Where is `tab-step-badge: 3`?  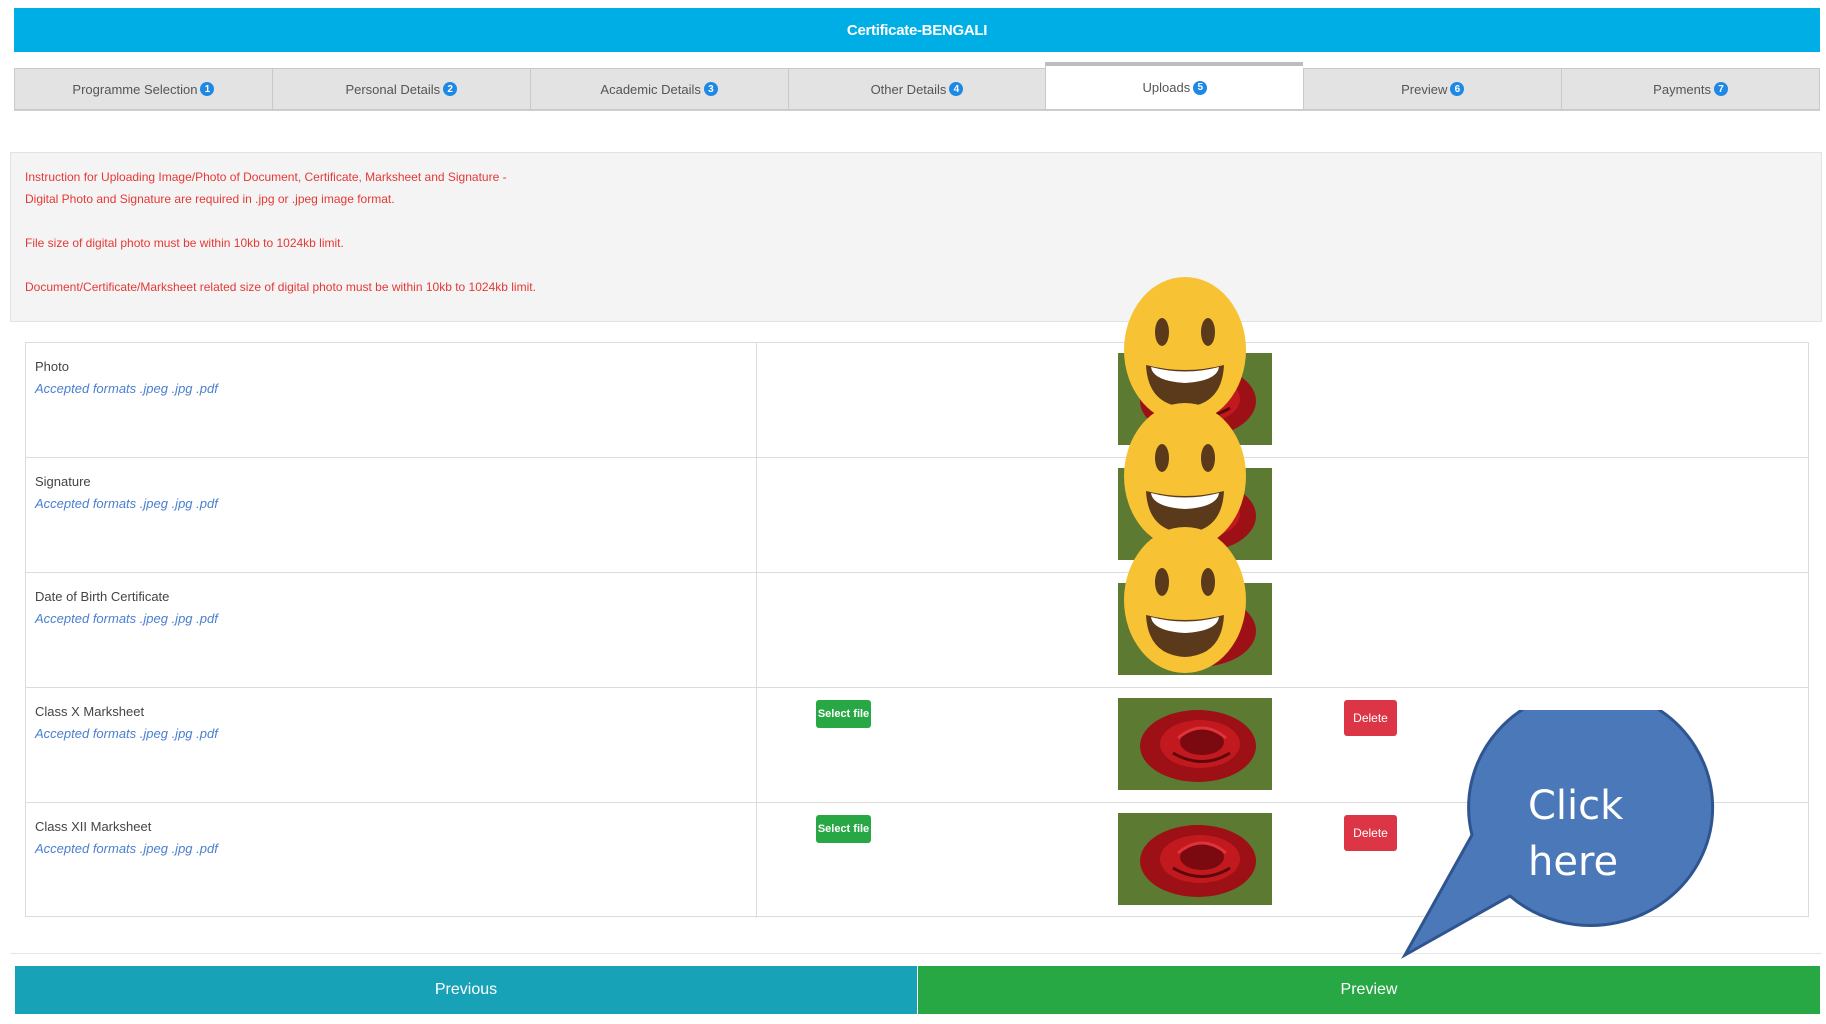
tab-step-badge: 3 is located at coordinates (710, 89).